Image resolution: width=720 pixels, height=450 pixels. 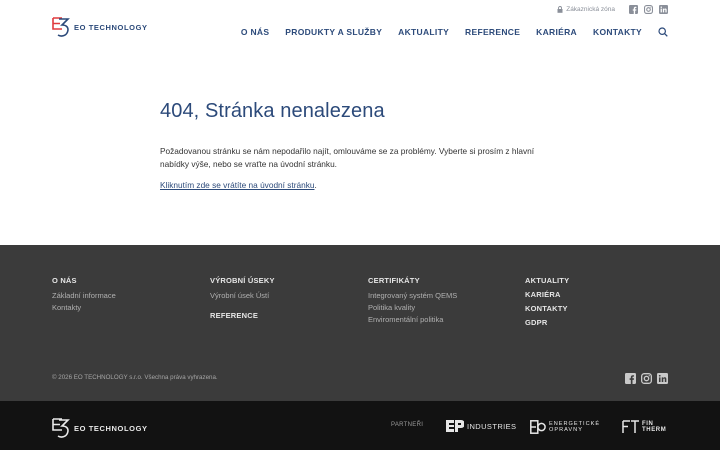 I want to click on footer-heading-certifikaty: CERTIFIKÁTY, so click(x=412, y=280).